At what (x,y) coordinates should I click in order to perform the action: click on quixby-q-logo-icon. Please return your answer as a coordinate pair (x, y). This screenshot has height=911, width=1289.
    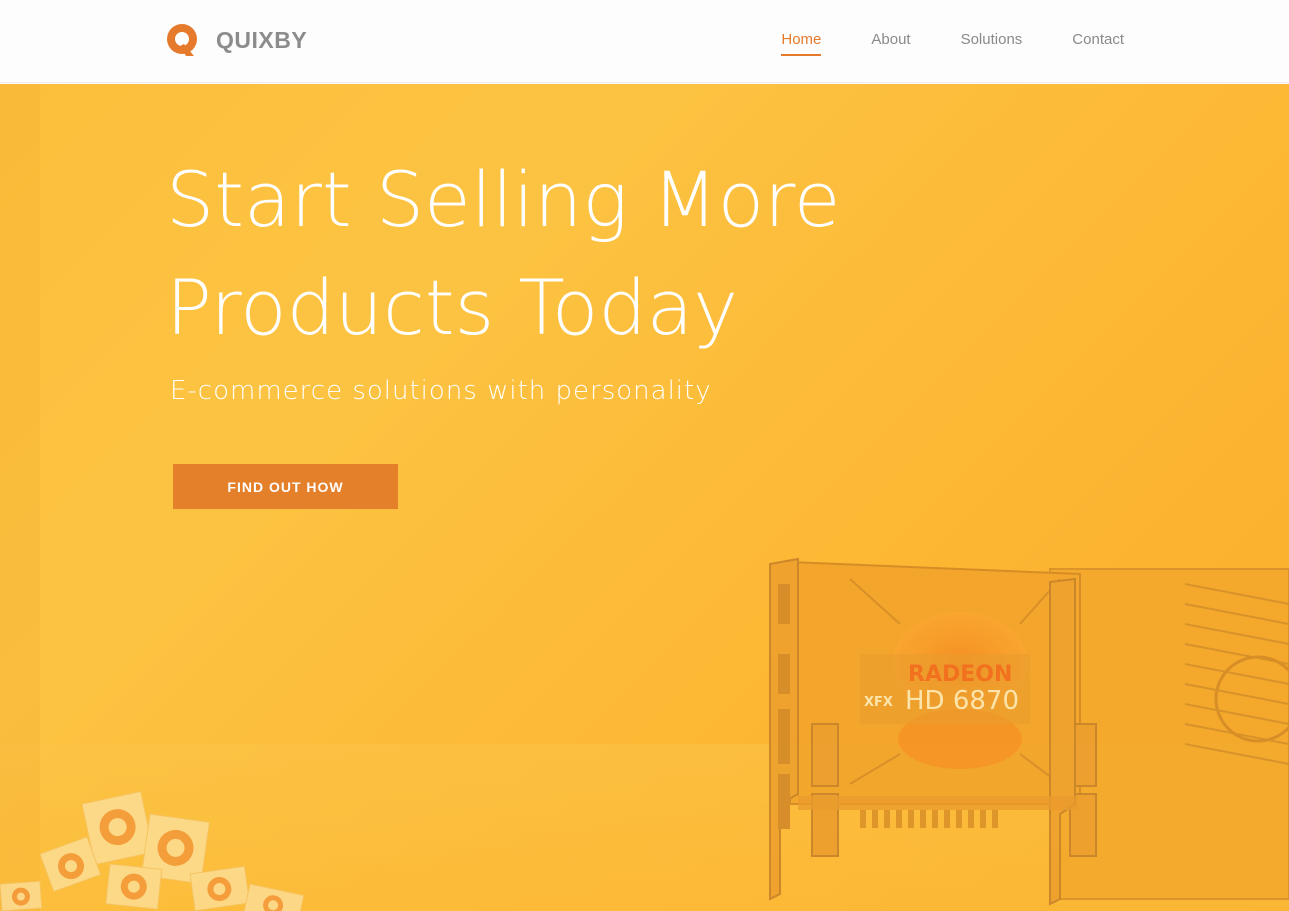
    Looking at the image, I should click on (182, 40).